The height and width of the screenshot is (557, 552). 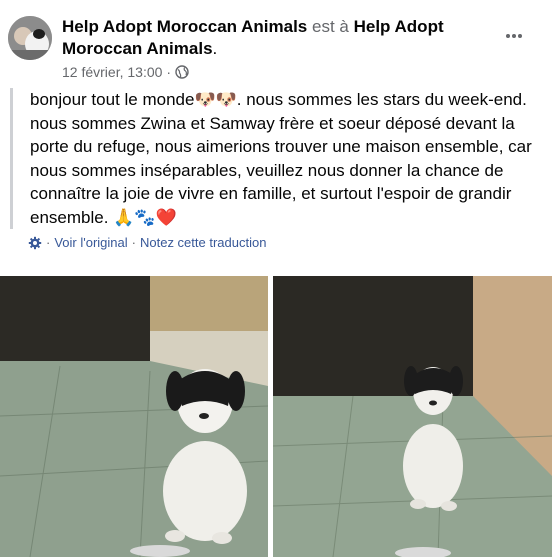 What do you see at coordinates (35, 243) in the screenshot?
I see `gear-icon` at bounding box center [35, 243].